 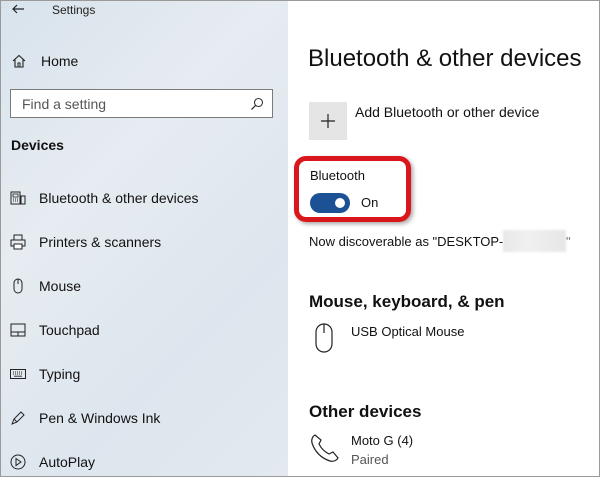 I want to click on annotation-highlight-box, so click(x=352, y=189).